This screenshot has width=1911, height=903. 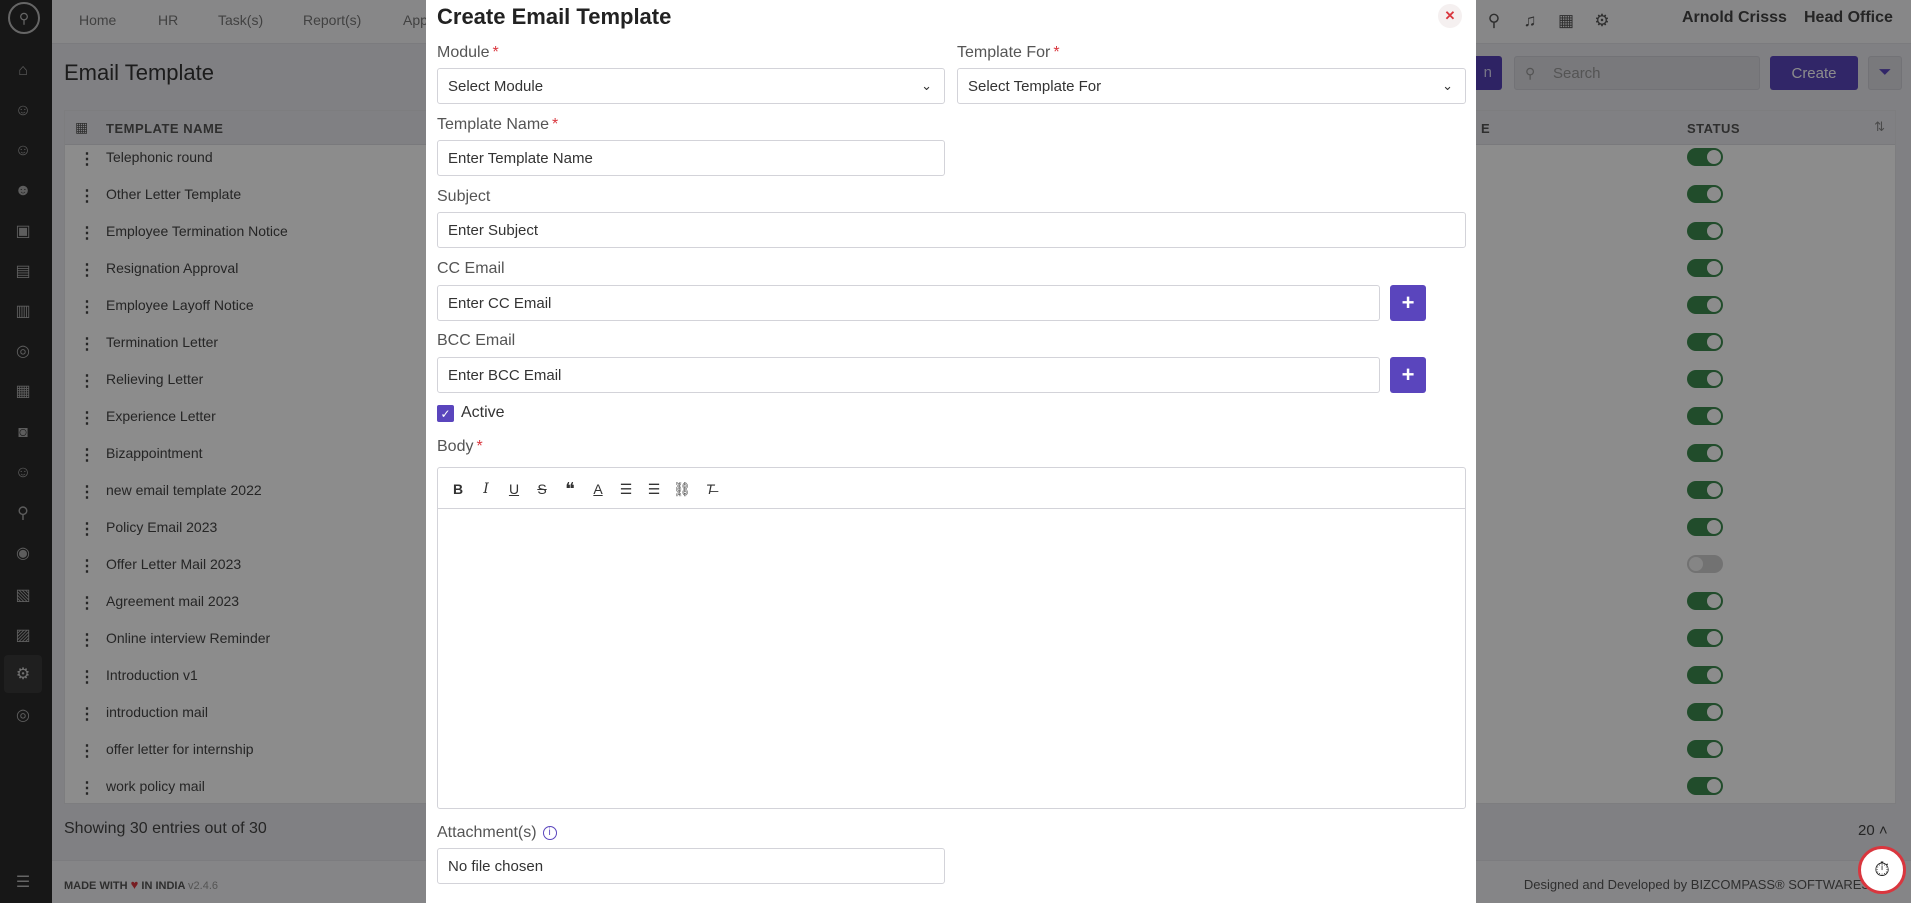 I want to click on module-select-value: Select Module, so click(x=496, y=86).